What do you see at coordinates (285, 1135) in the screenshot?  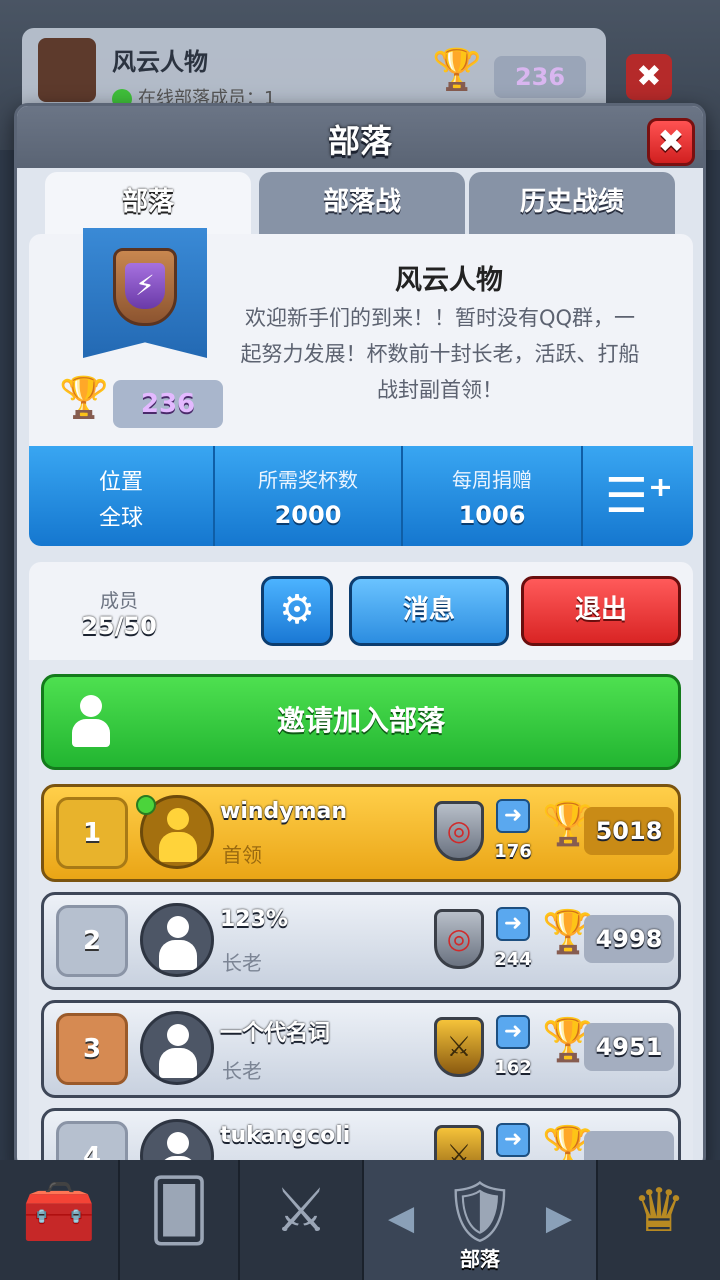 I see `member-name: tukangcoli` at bounding box center [285, 1135].